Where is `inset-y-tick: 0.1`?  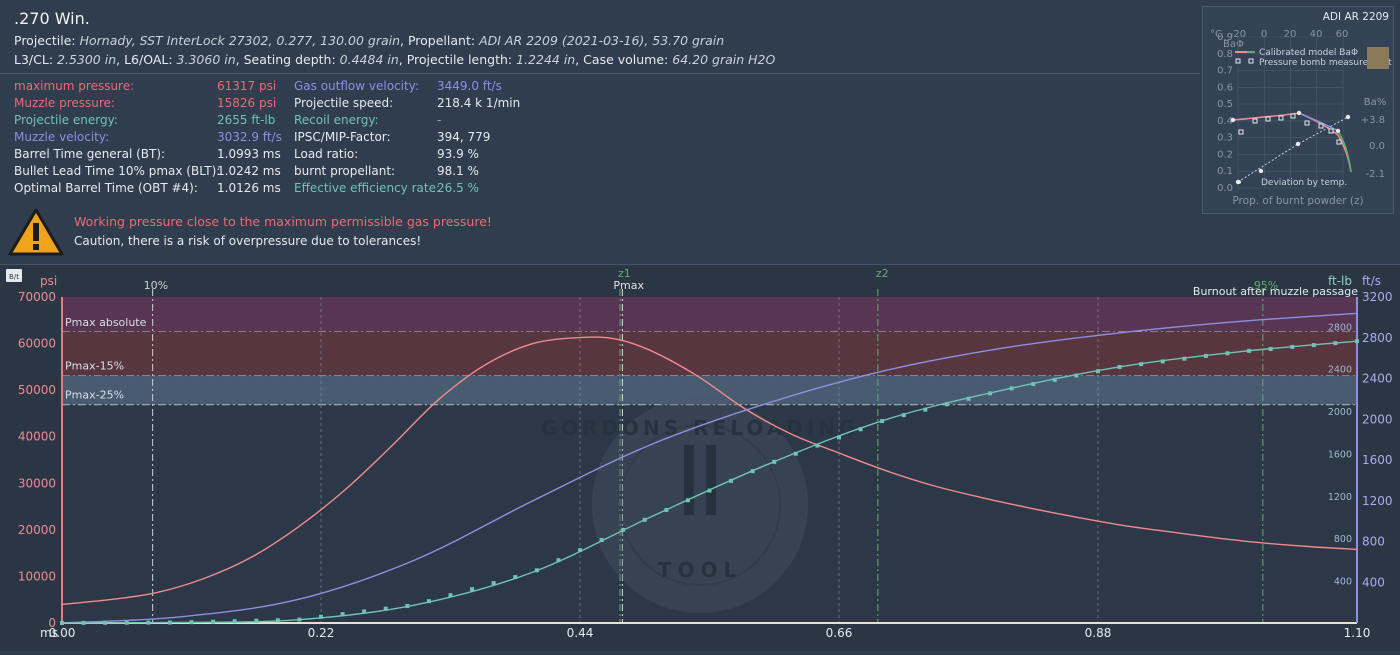 inset-y-tick: 0.1 is located at coordinates (1225, 171).